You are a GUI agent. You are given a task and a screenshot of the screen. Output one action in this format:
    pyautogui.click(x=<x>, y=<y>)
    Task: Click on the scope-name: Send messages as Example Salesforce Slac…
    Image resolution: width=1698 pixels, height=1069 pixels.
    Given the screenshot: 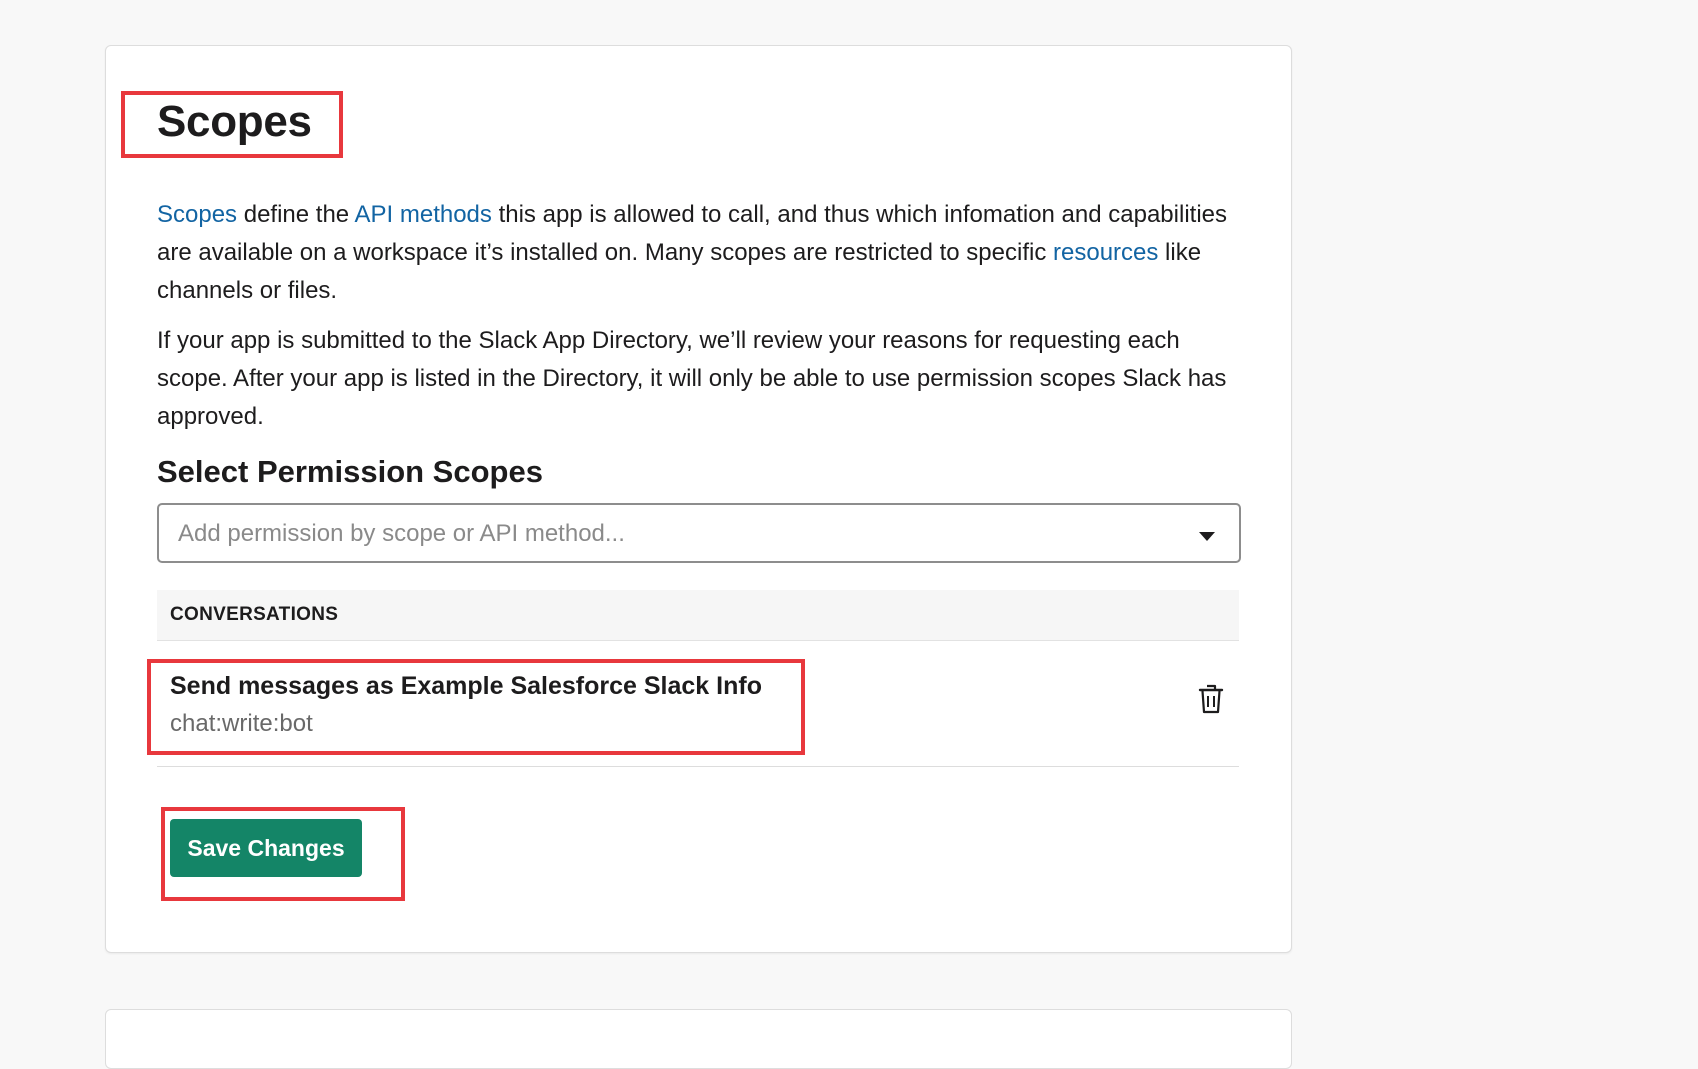 What is the action you would take?
    pyautogui.click(x=466, y=686)
    